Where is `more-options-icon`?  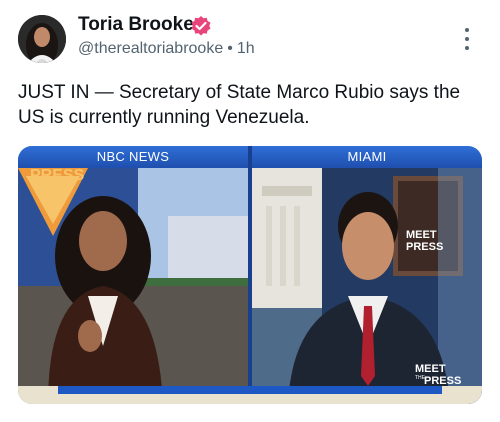
more-options-icon is located at coordinates (467, 39).